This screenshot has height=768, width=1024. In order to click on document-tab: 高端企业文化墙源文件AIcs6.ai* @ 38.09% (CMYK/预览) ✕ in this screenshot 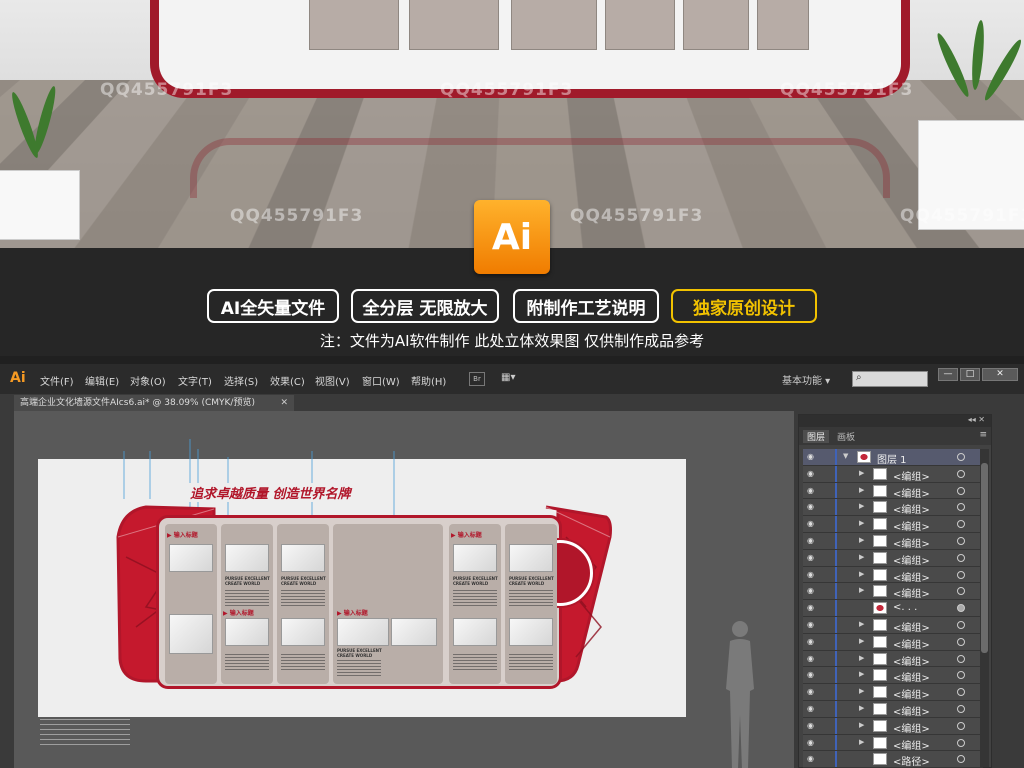, I will do `click(154, 403)`.